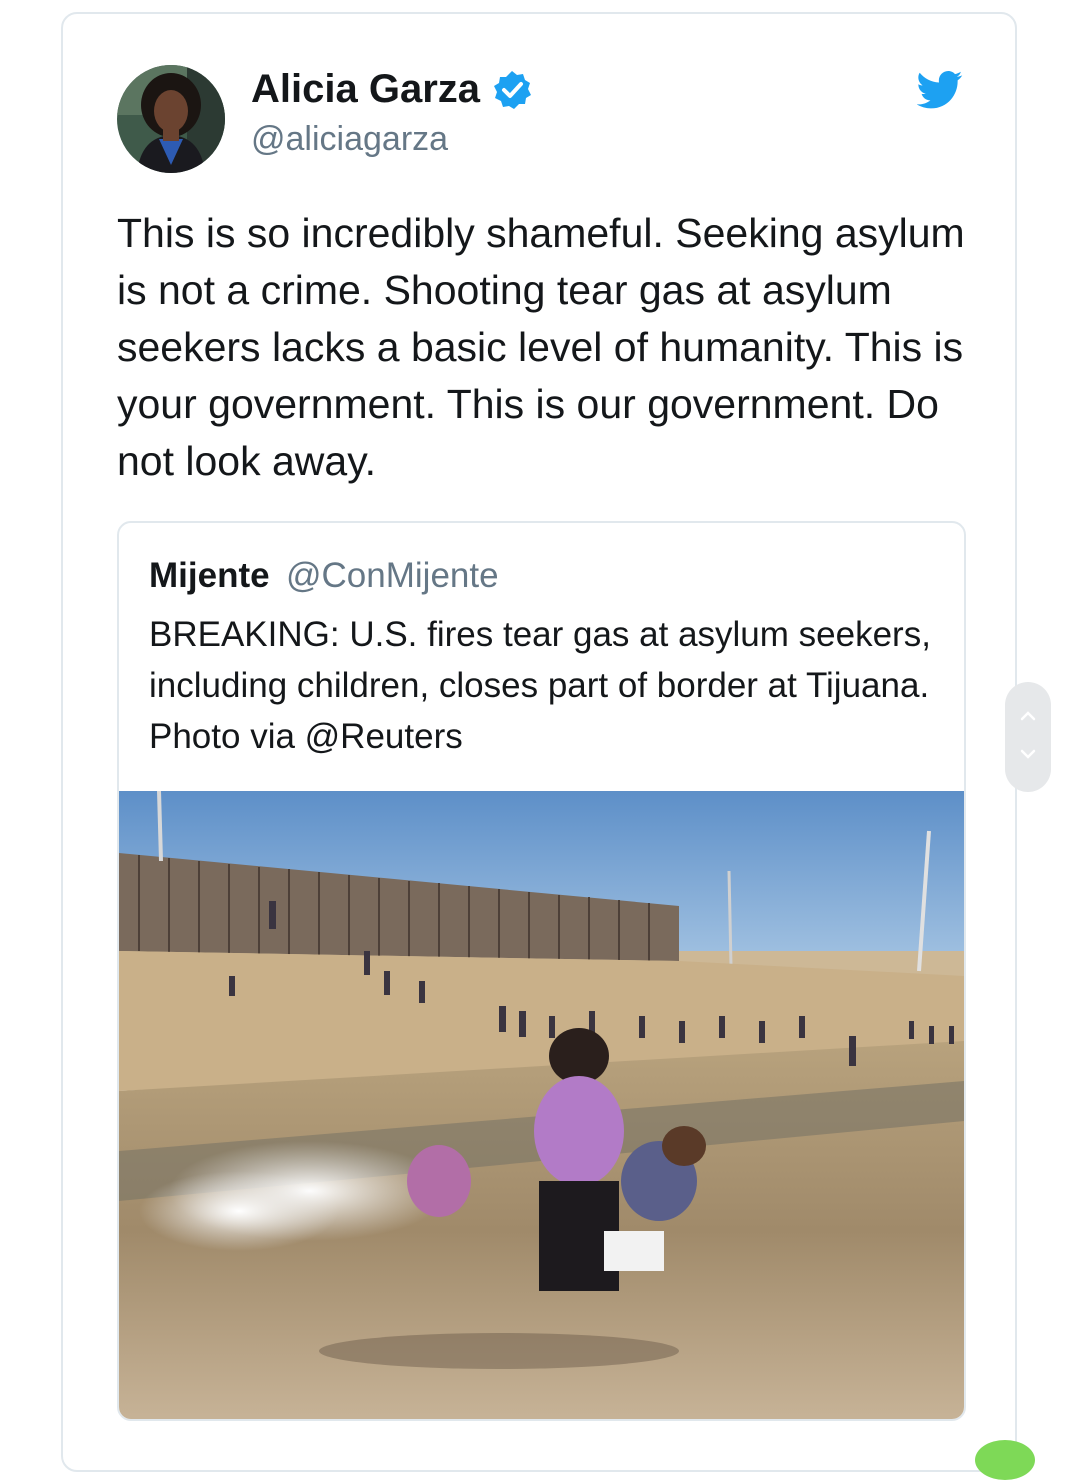  I want to click on quoted-author-name: Mijente, so click(209, 576).